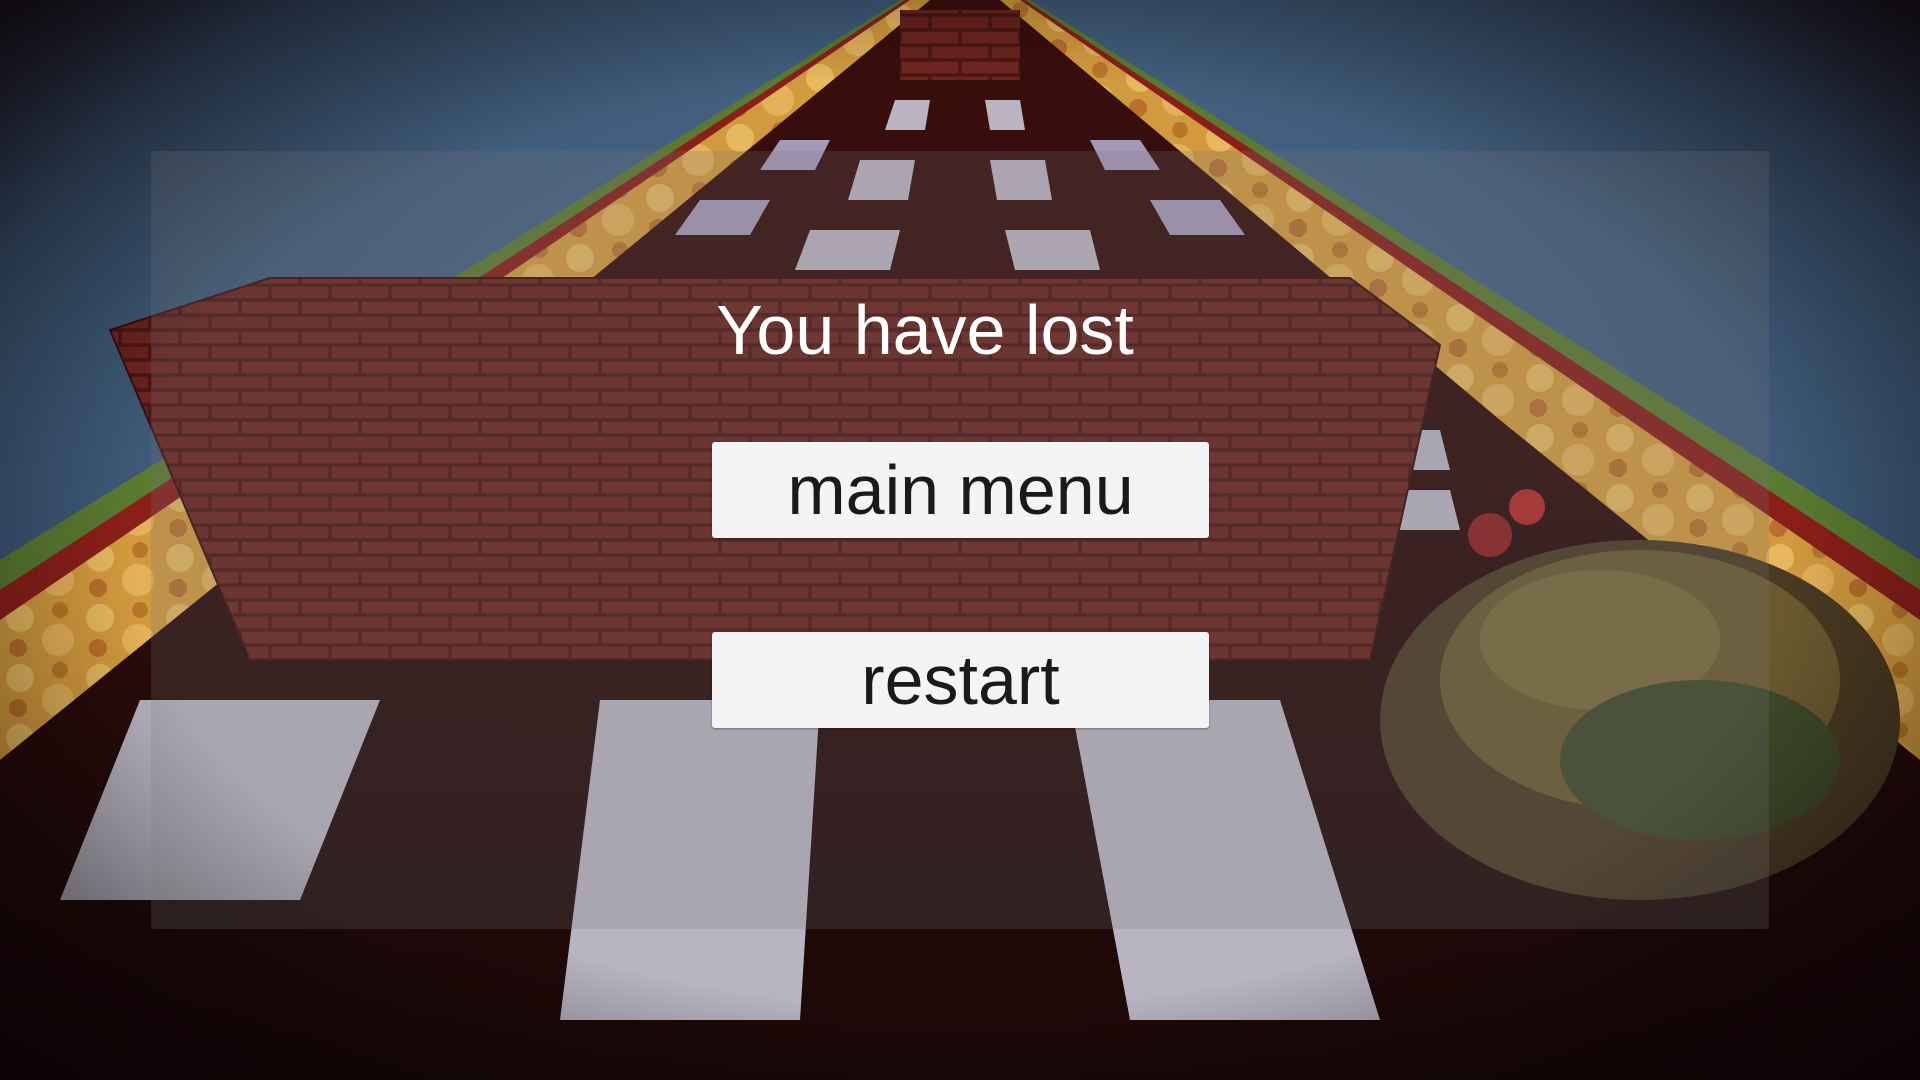 The image size is (1920, 1080). Describe the element at coordinates (960, 680) in the screenshot. I see `restart-button: restart` at that location.